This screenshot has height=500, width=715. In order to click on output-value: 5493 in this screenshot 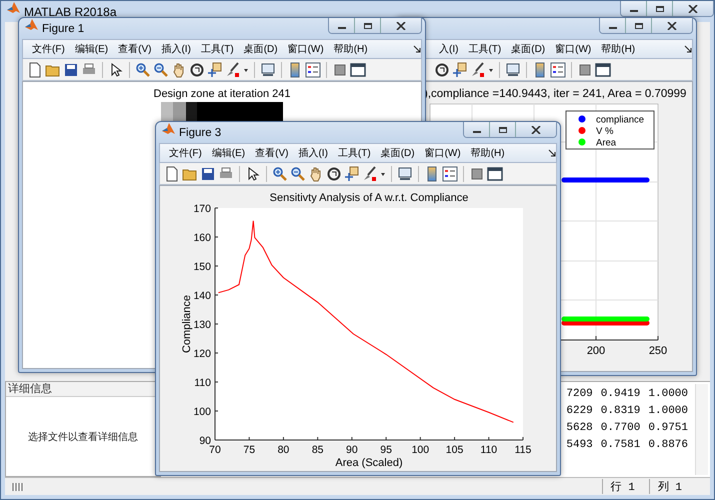, I will do `click(579, 445)`.